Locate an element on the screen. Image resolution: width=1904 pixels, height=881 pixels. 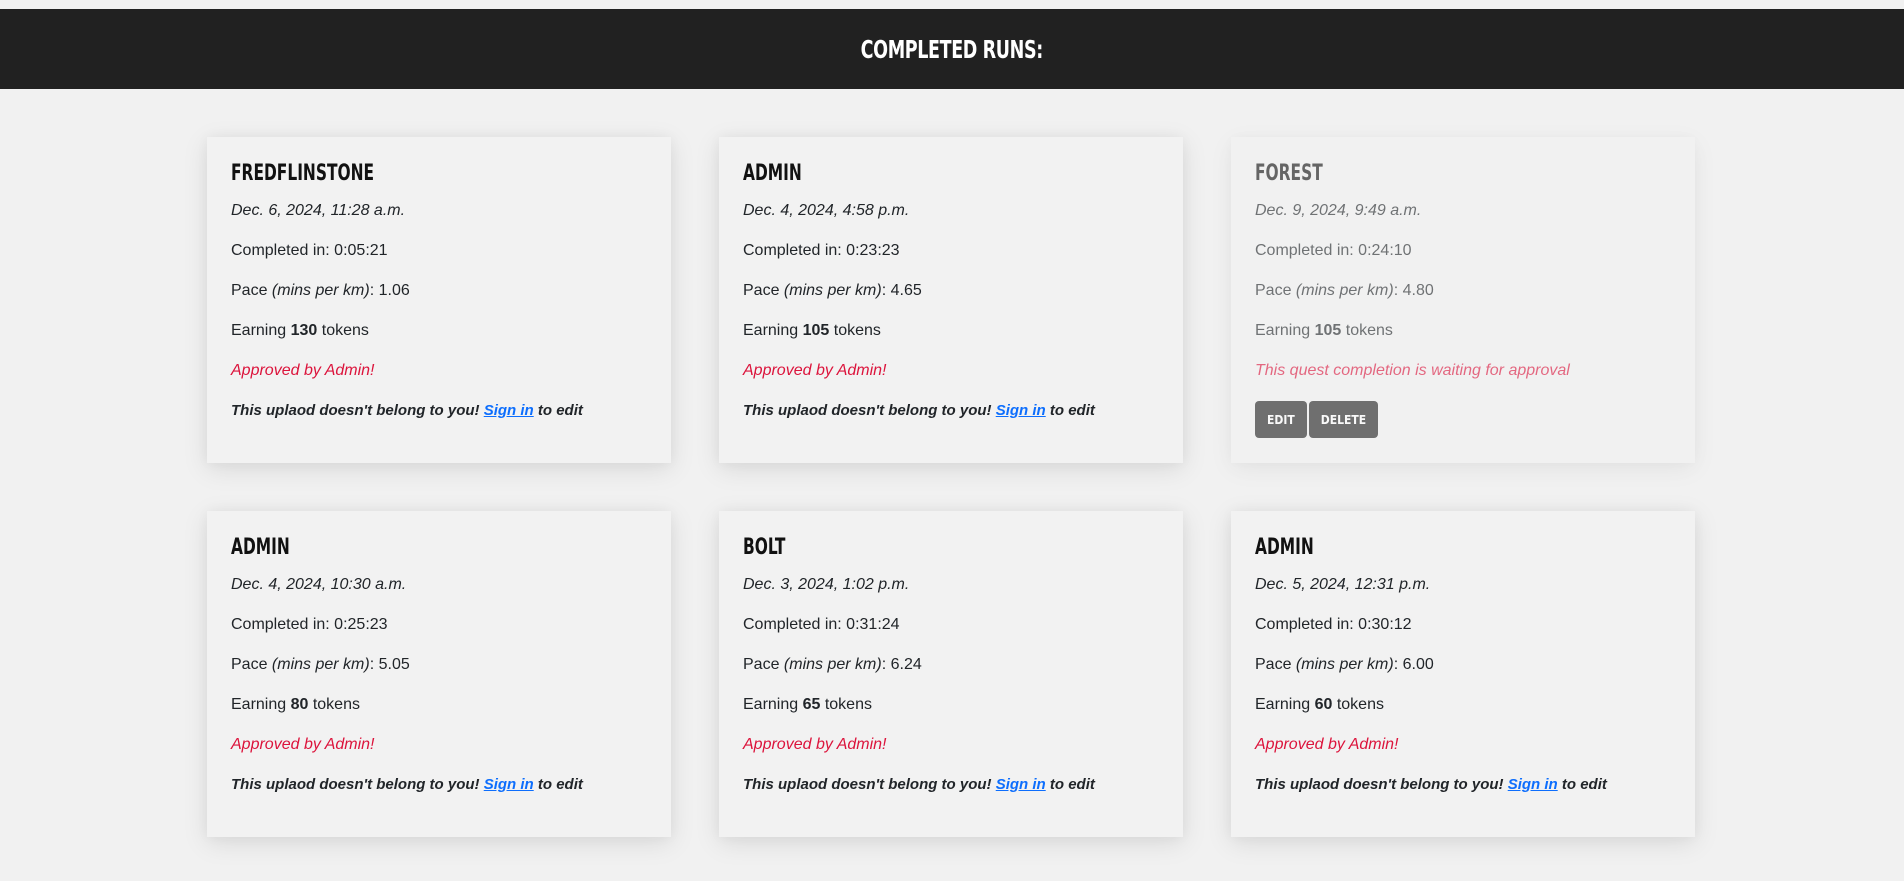
completed-value: 0:24:10 is located at coordinates (1385, 250).